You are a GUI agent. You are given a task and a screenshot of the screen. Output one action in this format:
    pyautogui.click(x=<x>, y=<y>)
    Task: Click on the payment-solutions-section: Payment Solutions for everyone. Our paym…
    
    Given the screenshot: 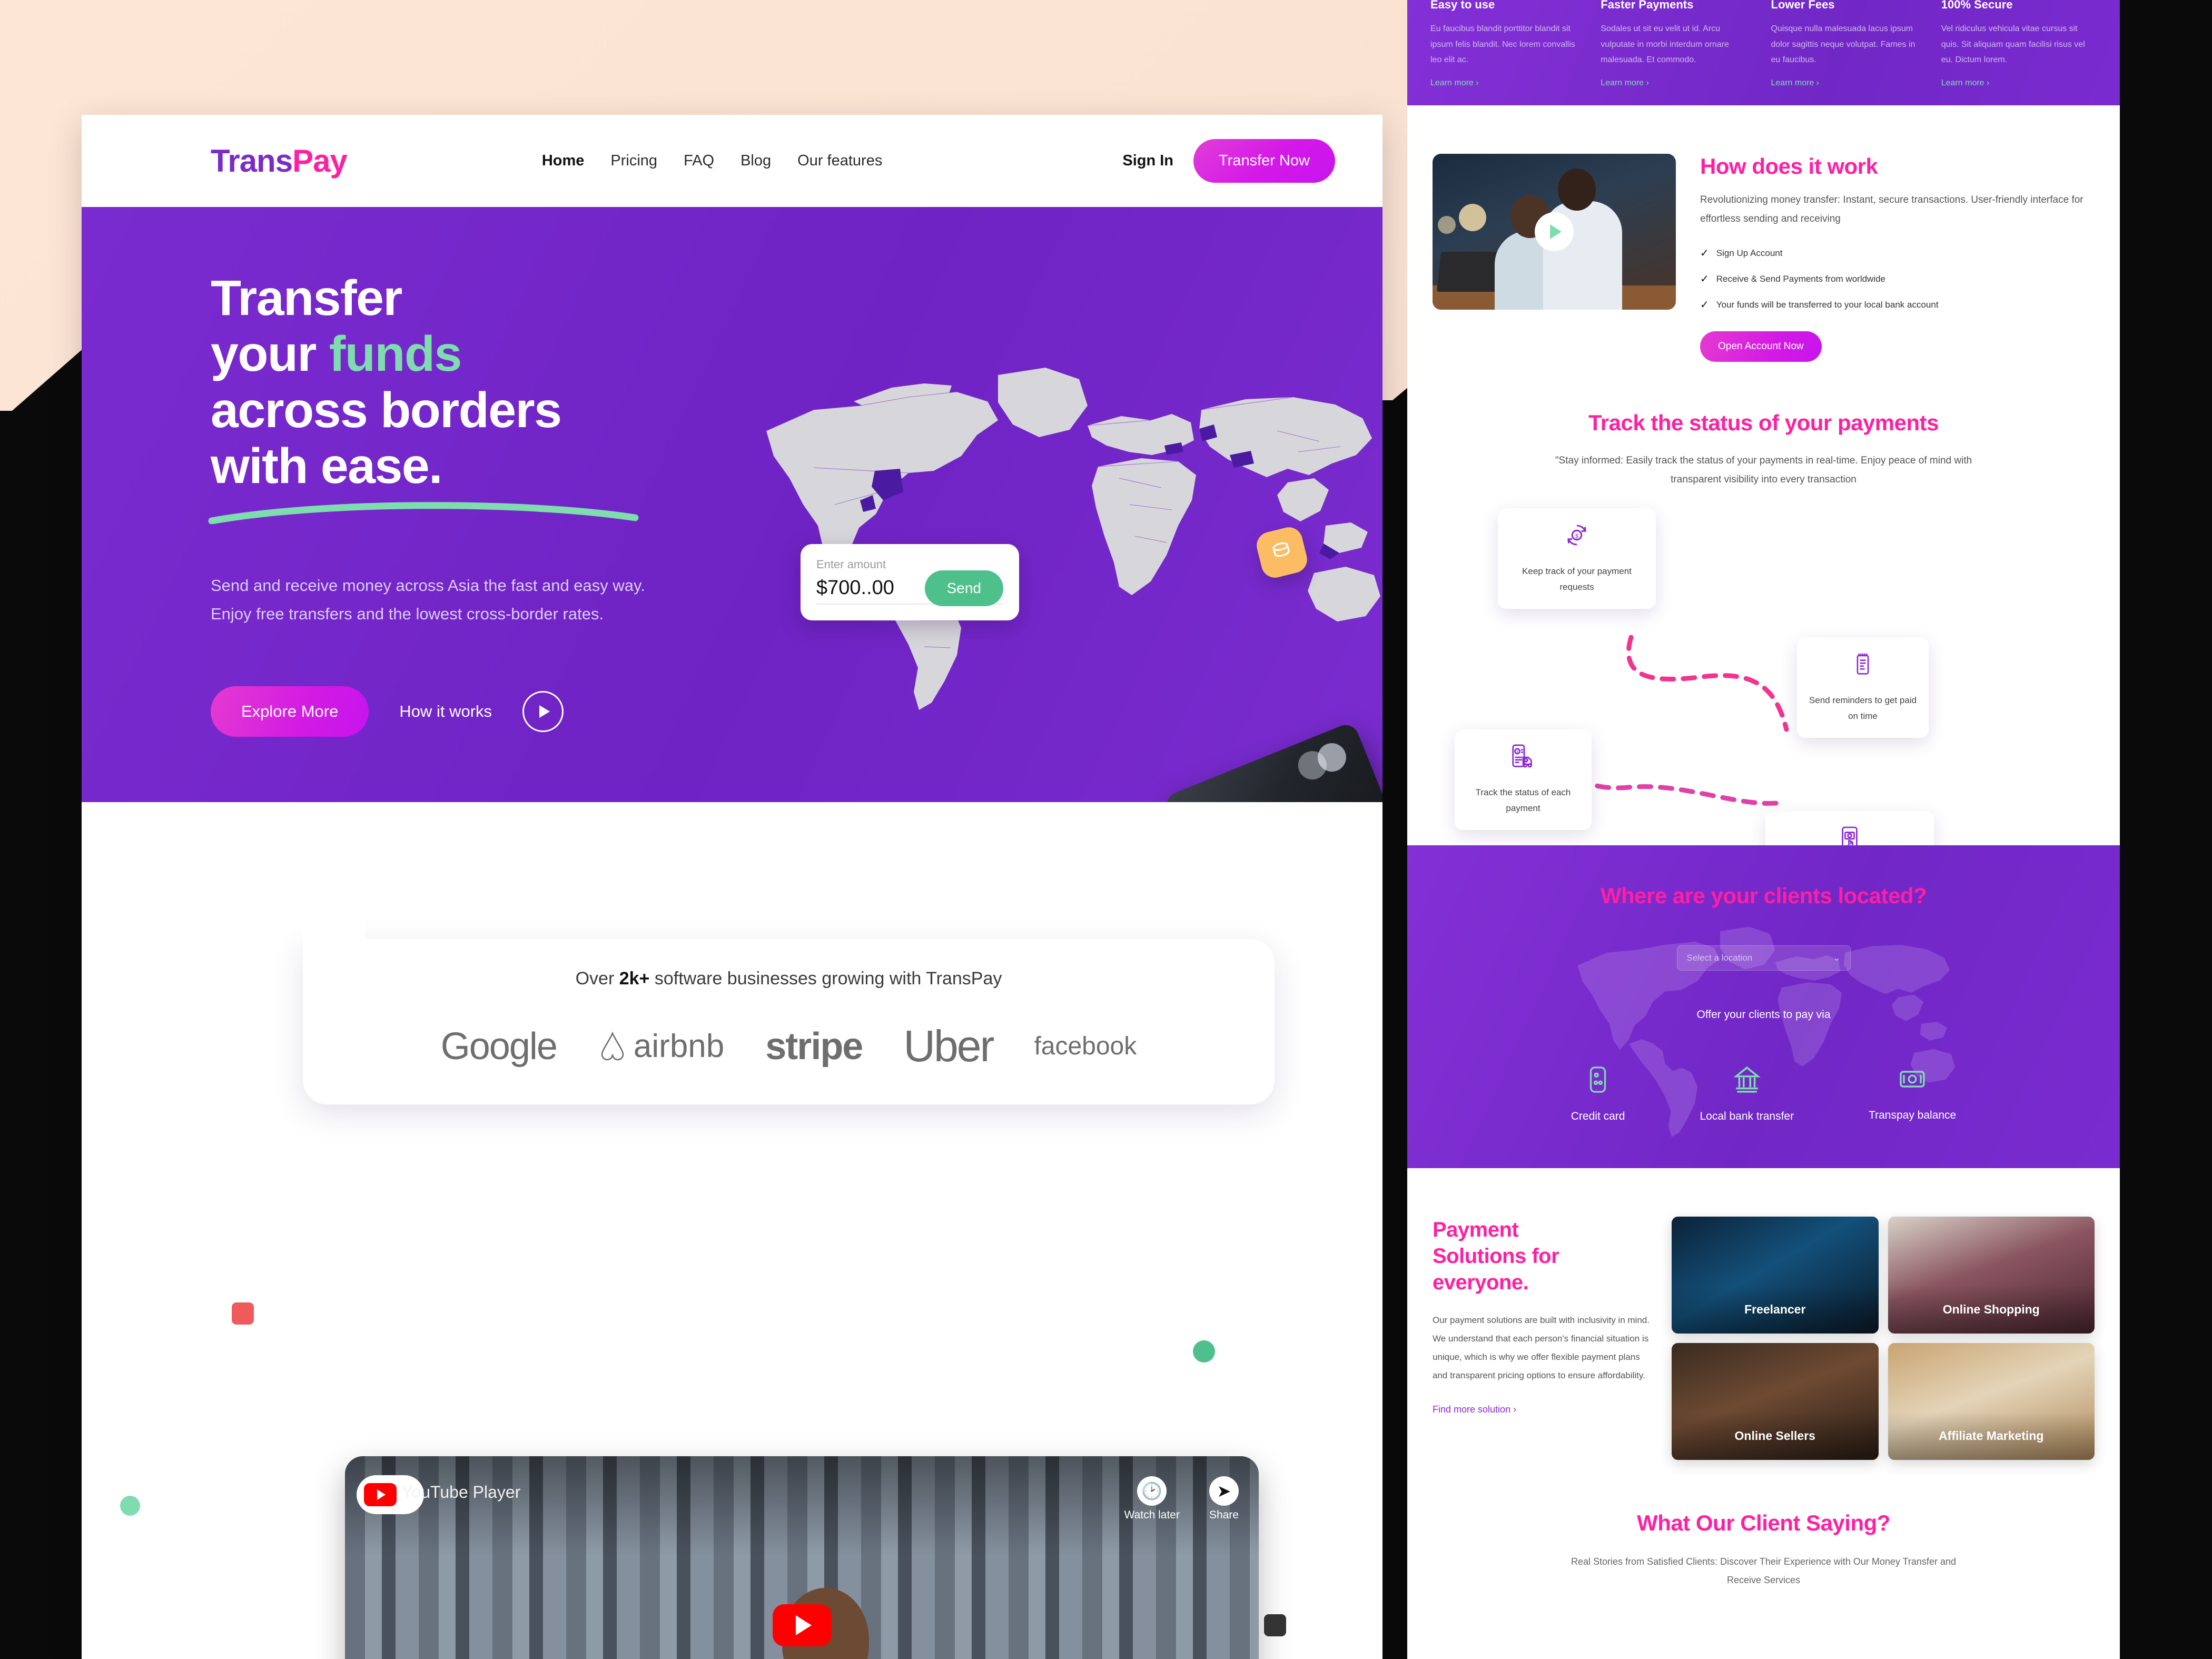 What is the action you would take?
    pyautogui.click(x=1763, y=1314)
    